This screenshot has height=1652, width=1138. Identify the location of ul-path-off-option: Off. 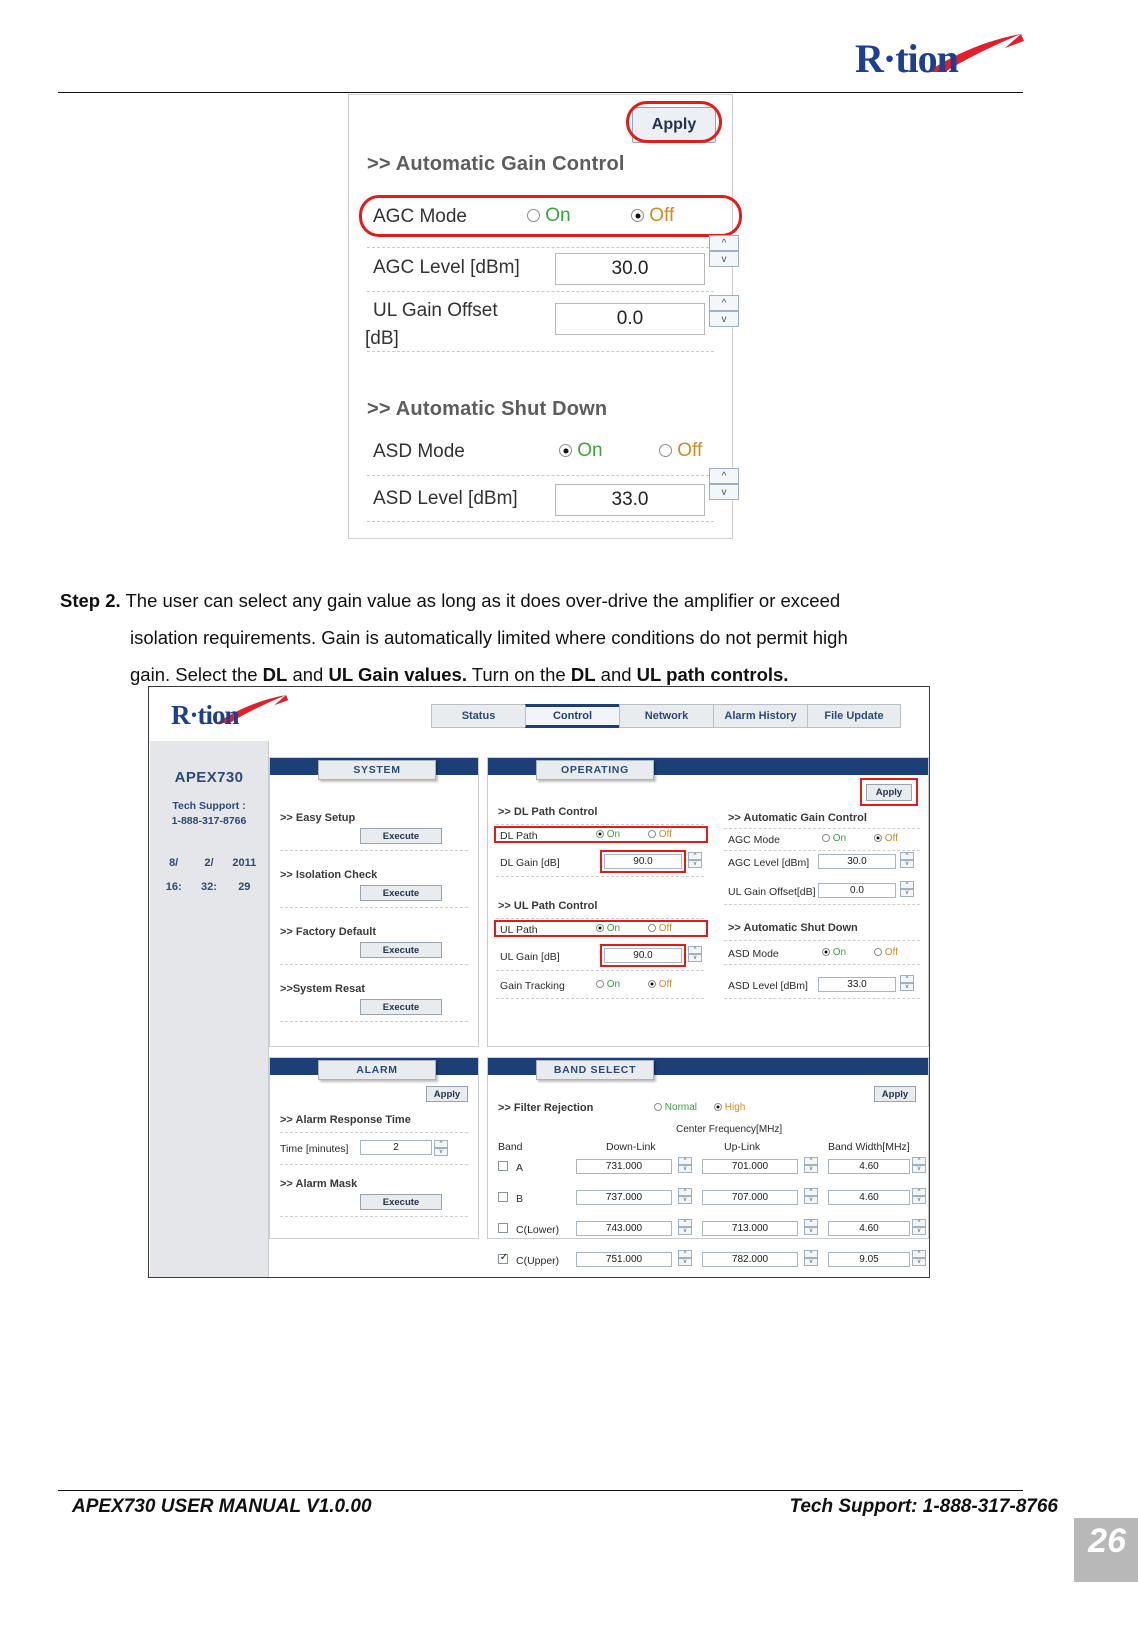
(660, 928).